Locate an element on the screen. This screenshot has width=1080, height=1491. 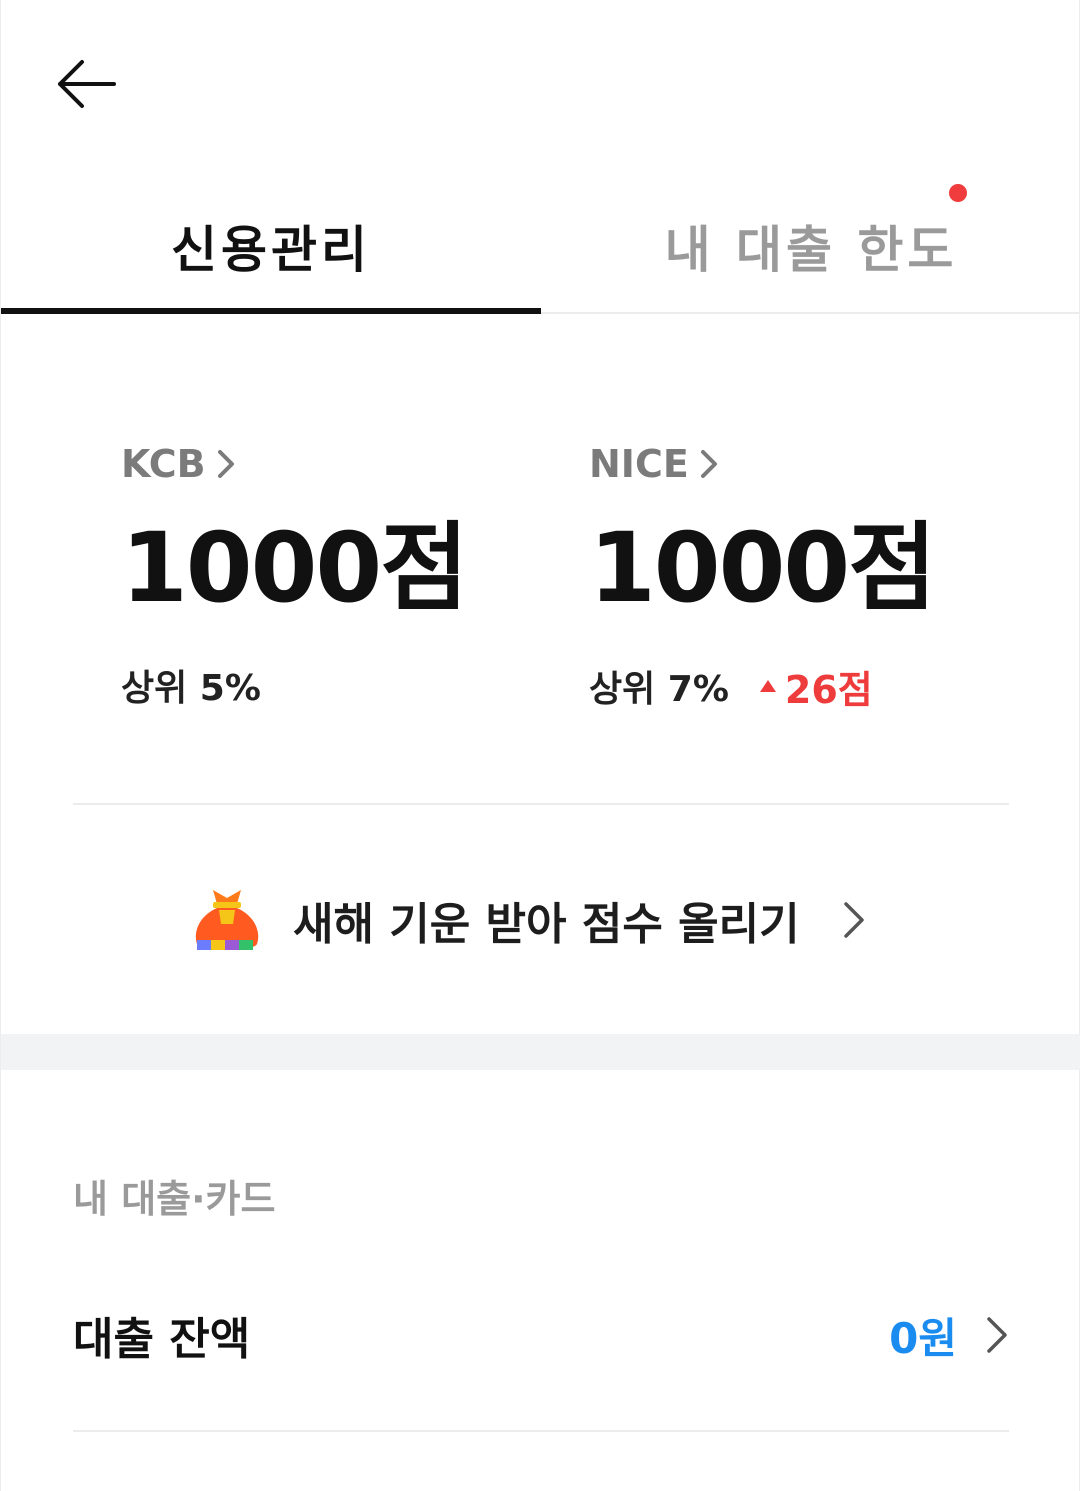
kcb-score-value: 1000점 is located at coordinates (295, 568).